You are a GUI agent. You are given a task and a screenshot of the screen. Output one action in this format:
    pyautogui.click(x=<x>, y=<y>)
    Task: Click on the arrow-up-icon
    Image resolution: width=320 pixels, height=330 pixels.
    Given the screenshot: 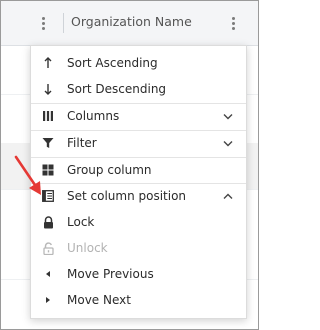 What is the action you would take?
    pyautogui.click(x=48, y=63)
    